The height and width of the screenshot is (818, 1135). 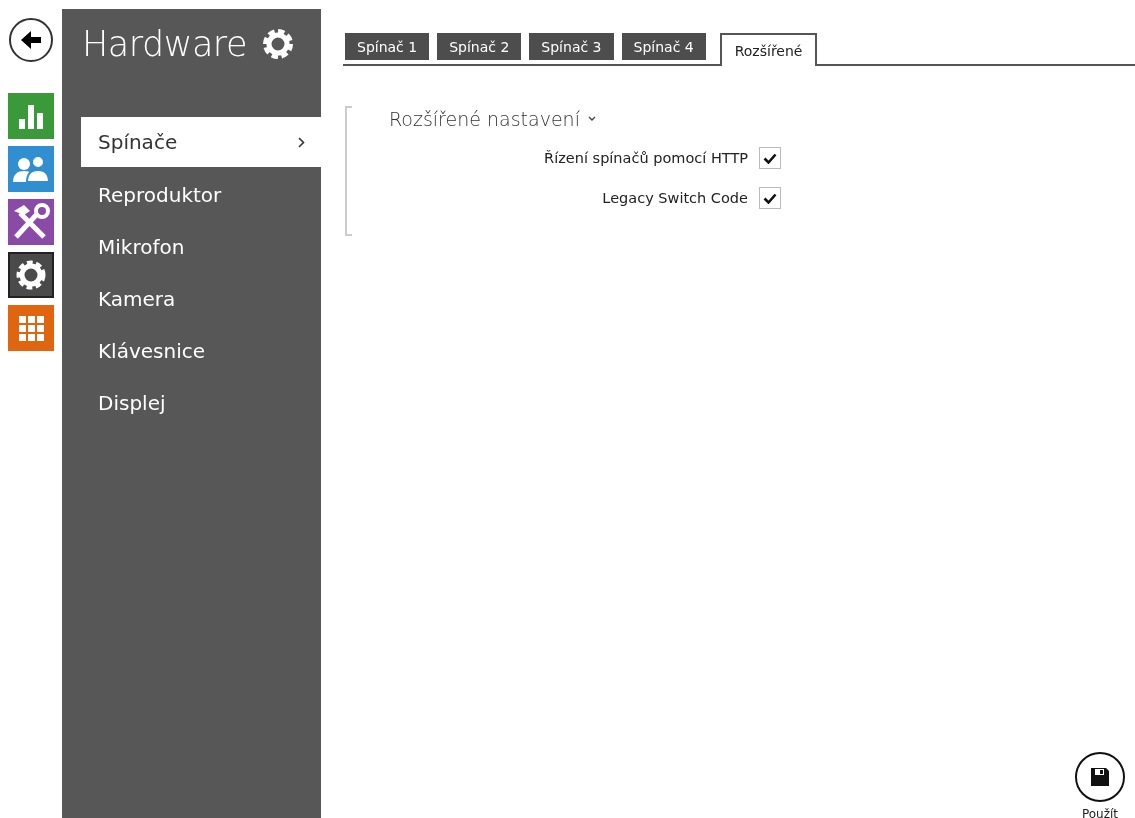 I want to click on back-button, so click(x=31, y=40).